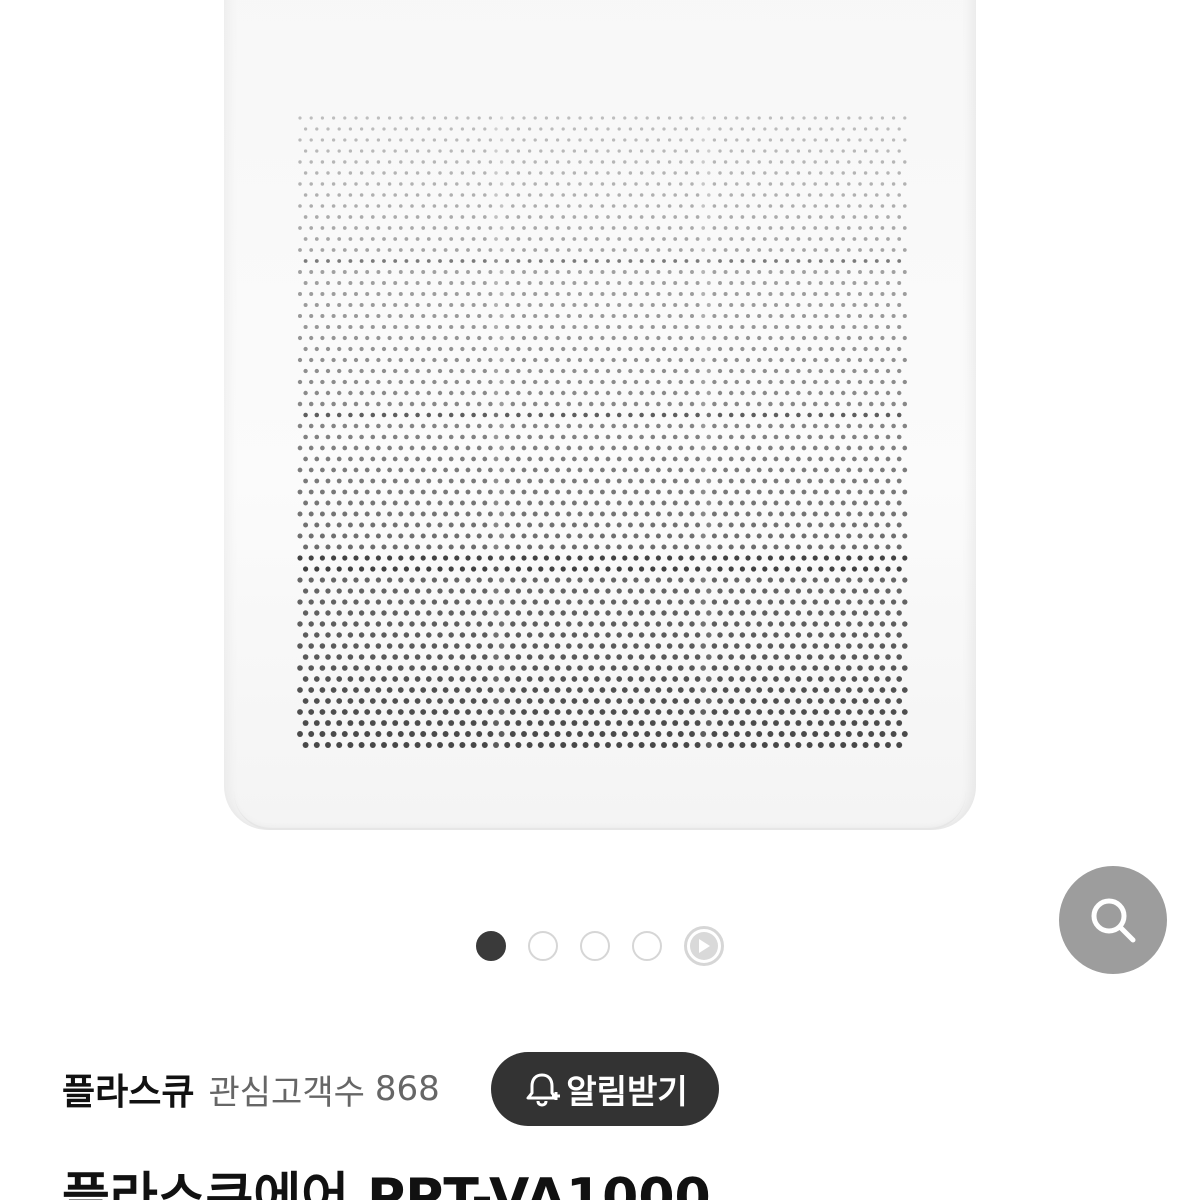 The width and height of the screenshot is (1200, 1200). Describe the element at coordinates (1113, 920) in the screenshot. I see `search-button` at that location.